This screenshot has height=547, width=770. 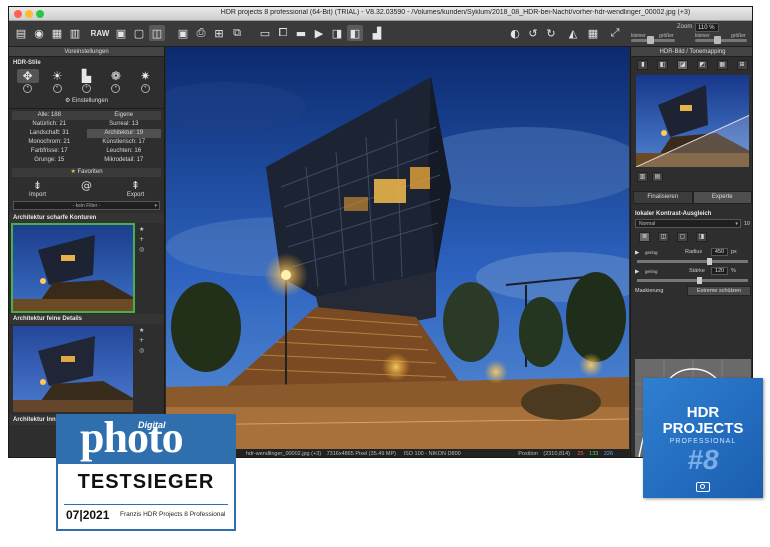 I want to click on size-slider-knob, so click(x=650, y=40).